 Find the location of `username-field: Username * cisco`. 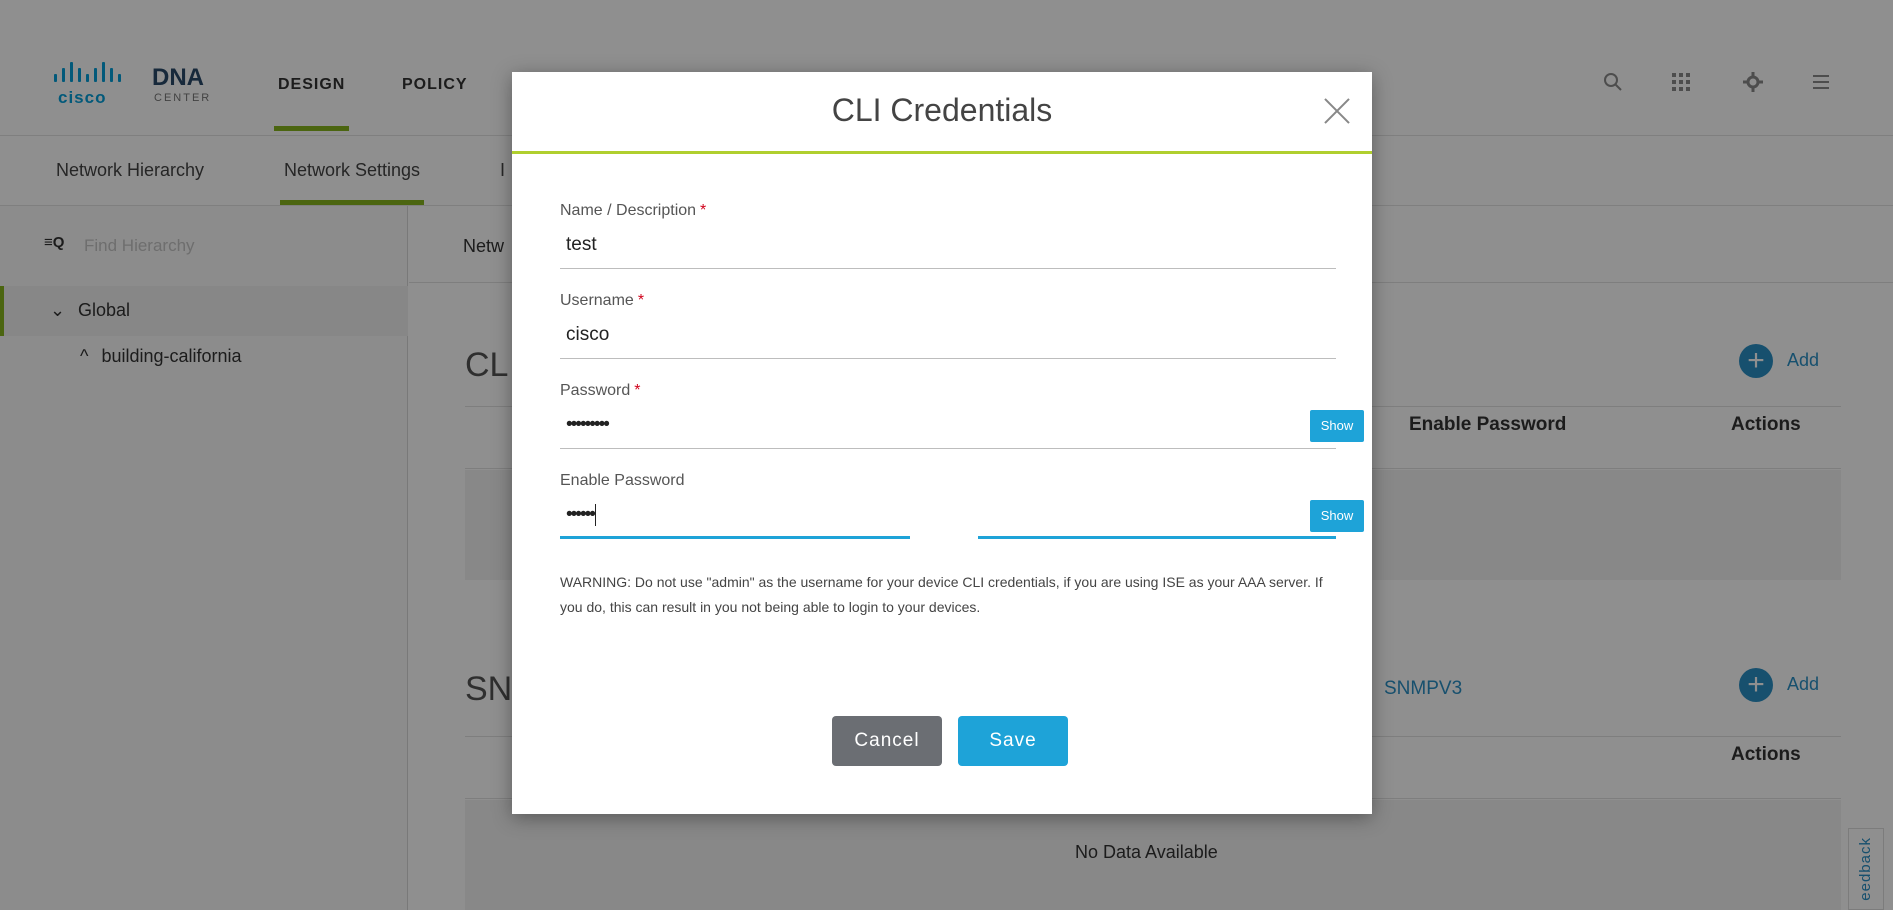

username-field: Username * cisco is located at coordinates (948, 327).